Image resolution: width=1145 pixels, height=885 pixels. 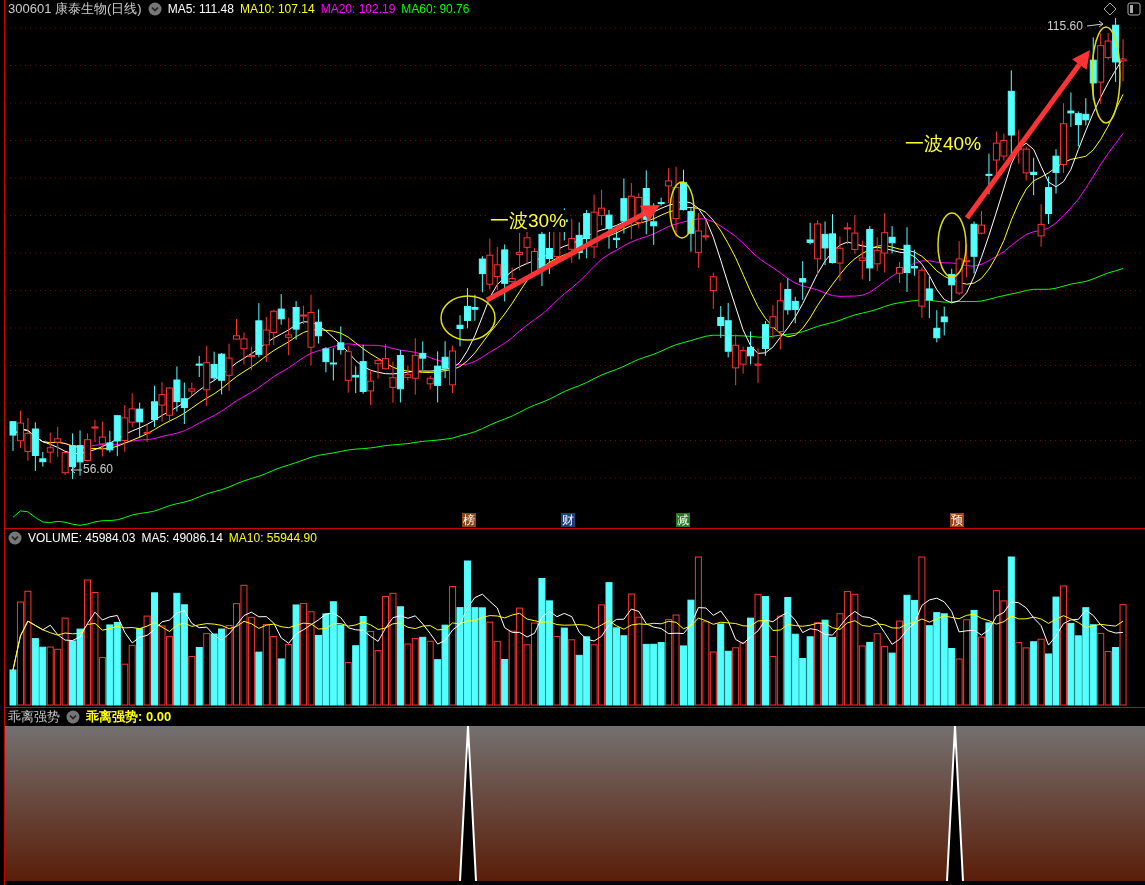 What do you see at coordinates (957, 520) in the screenshot?
I see `event-marker: 预` at bounding box center [957, 520].